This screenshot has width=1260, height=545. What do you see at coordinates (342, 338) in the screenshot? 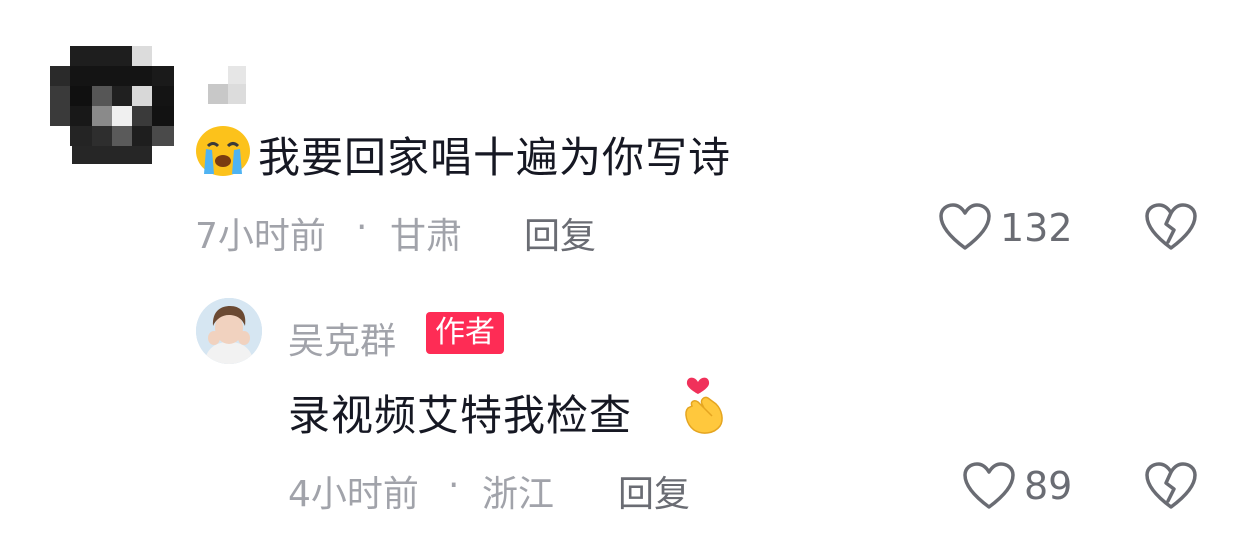
I see `author-name: 吴克群` at bounding box center [342, 338].